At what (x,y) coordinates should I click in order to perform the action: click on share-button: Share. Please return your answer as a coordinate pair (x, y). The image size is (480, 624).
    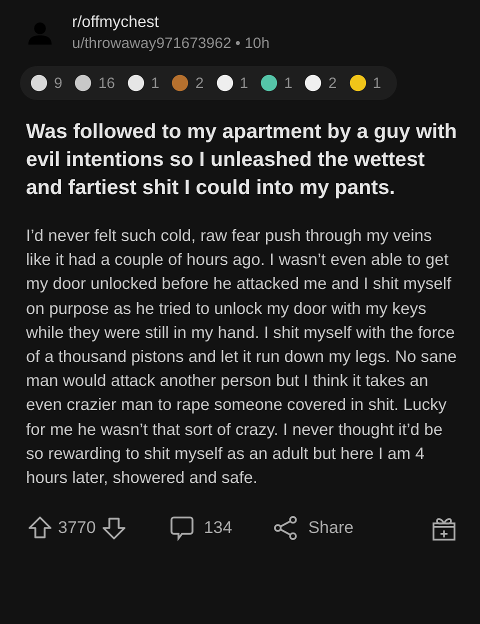
    Looking at the image, I should click on (313, 528).